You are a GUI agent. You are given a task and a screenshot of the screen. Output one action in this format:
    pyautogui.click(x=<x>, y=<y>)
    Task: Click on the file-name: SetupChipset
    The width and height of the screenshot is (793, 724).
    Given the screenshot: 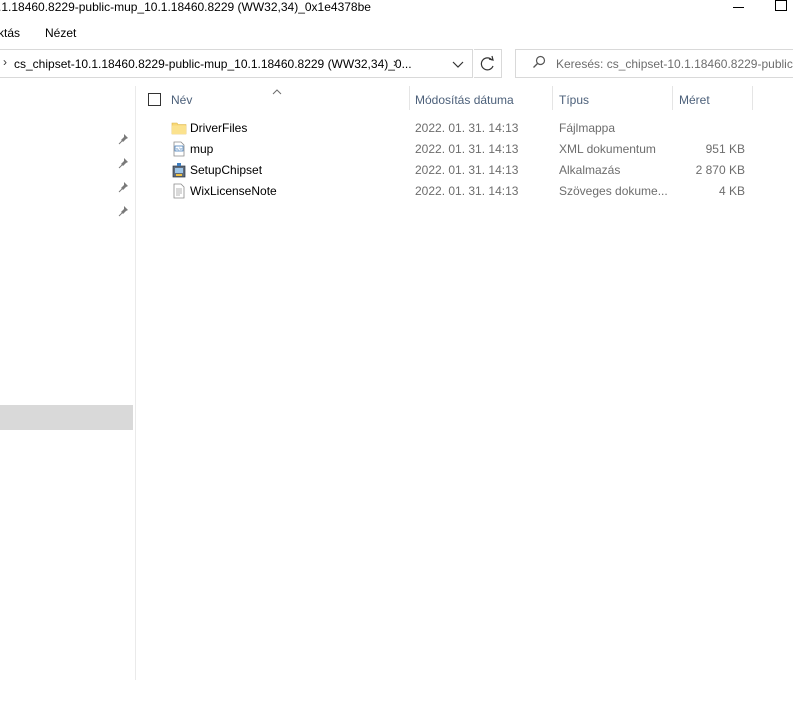 What is the action you would take?
    pyautogui.click(x=226, y=170)
    